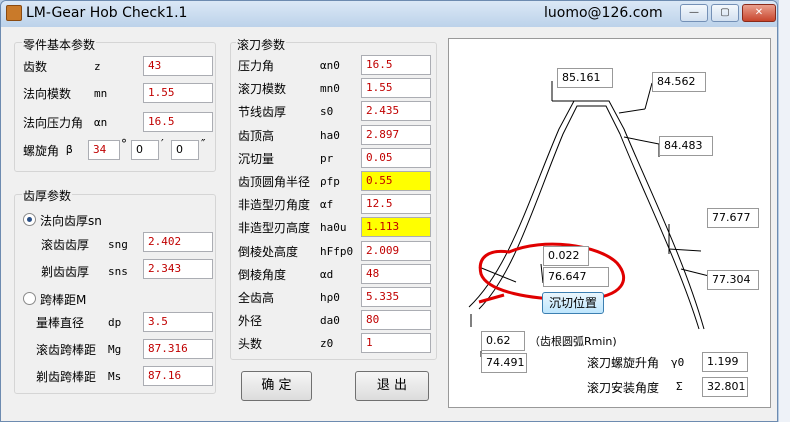 The image size is (790, 422). What do you see at coordinates (276, 386) in the screenshot?
I see `ok-button: 确 定` at bounding box center [276, 386].